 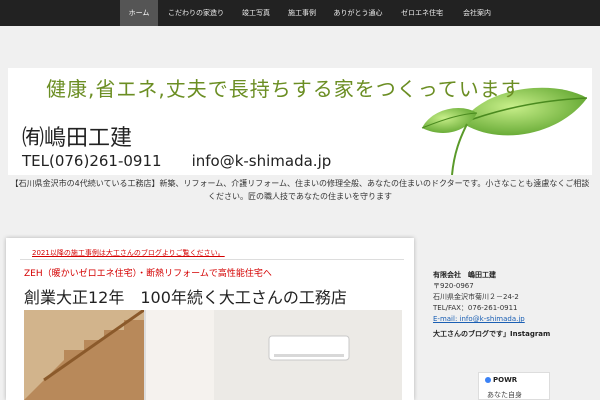 What do you see at coordinates (77, 138) in the screenshot?
I see `banner-company-name: ㈲嶋田工建` at bounding box center [77, 138].